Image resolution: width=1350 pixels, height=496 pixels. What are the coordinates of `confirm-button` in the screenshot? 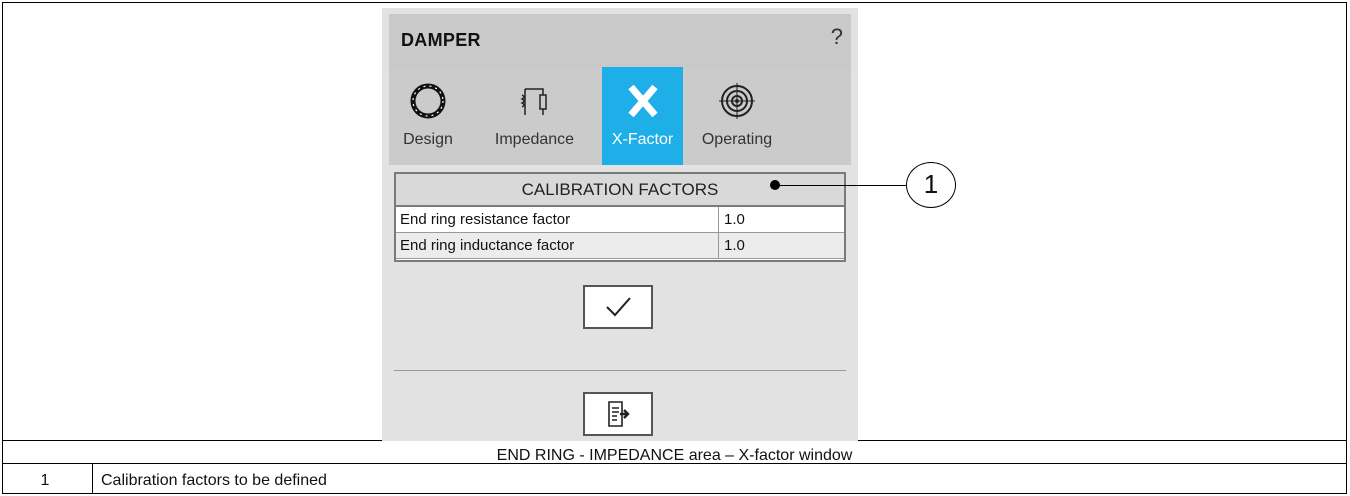 It's located at (618, 307).